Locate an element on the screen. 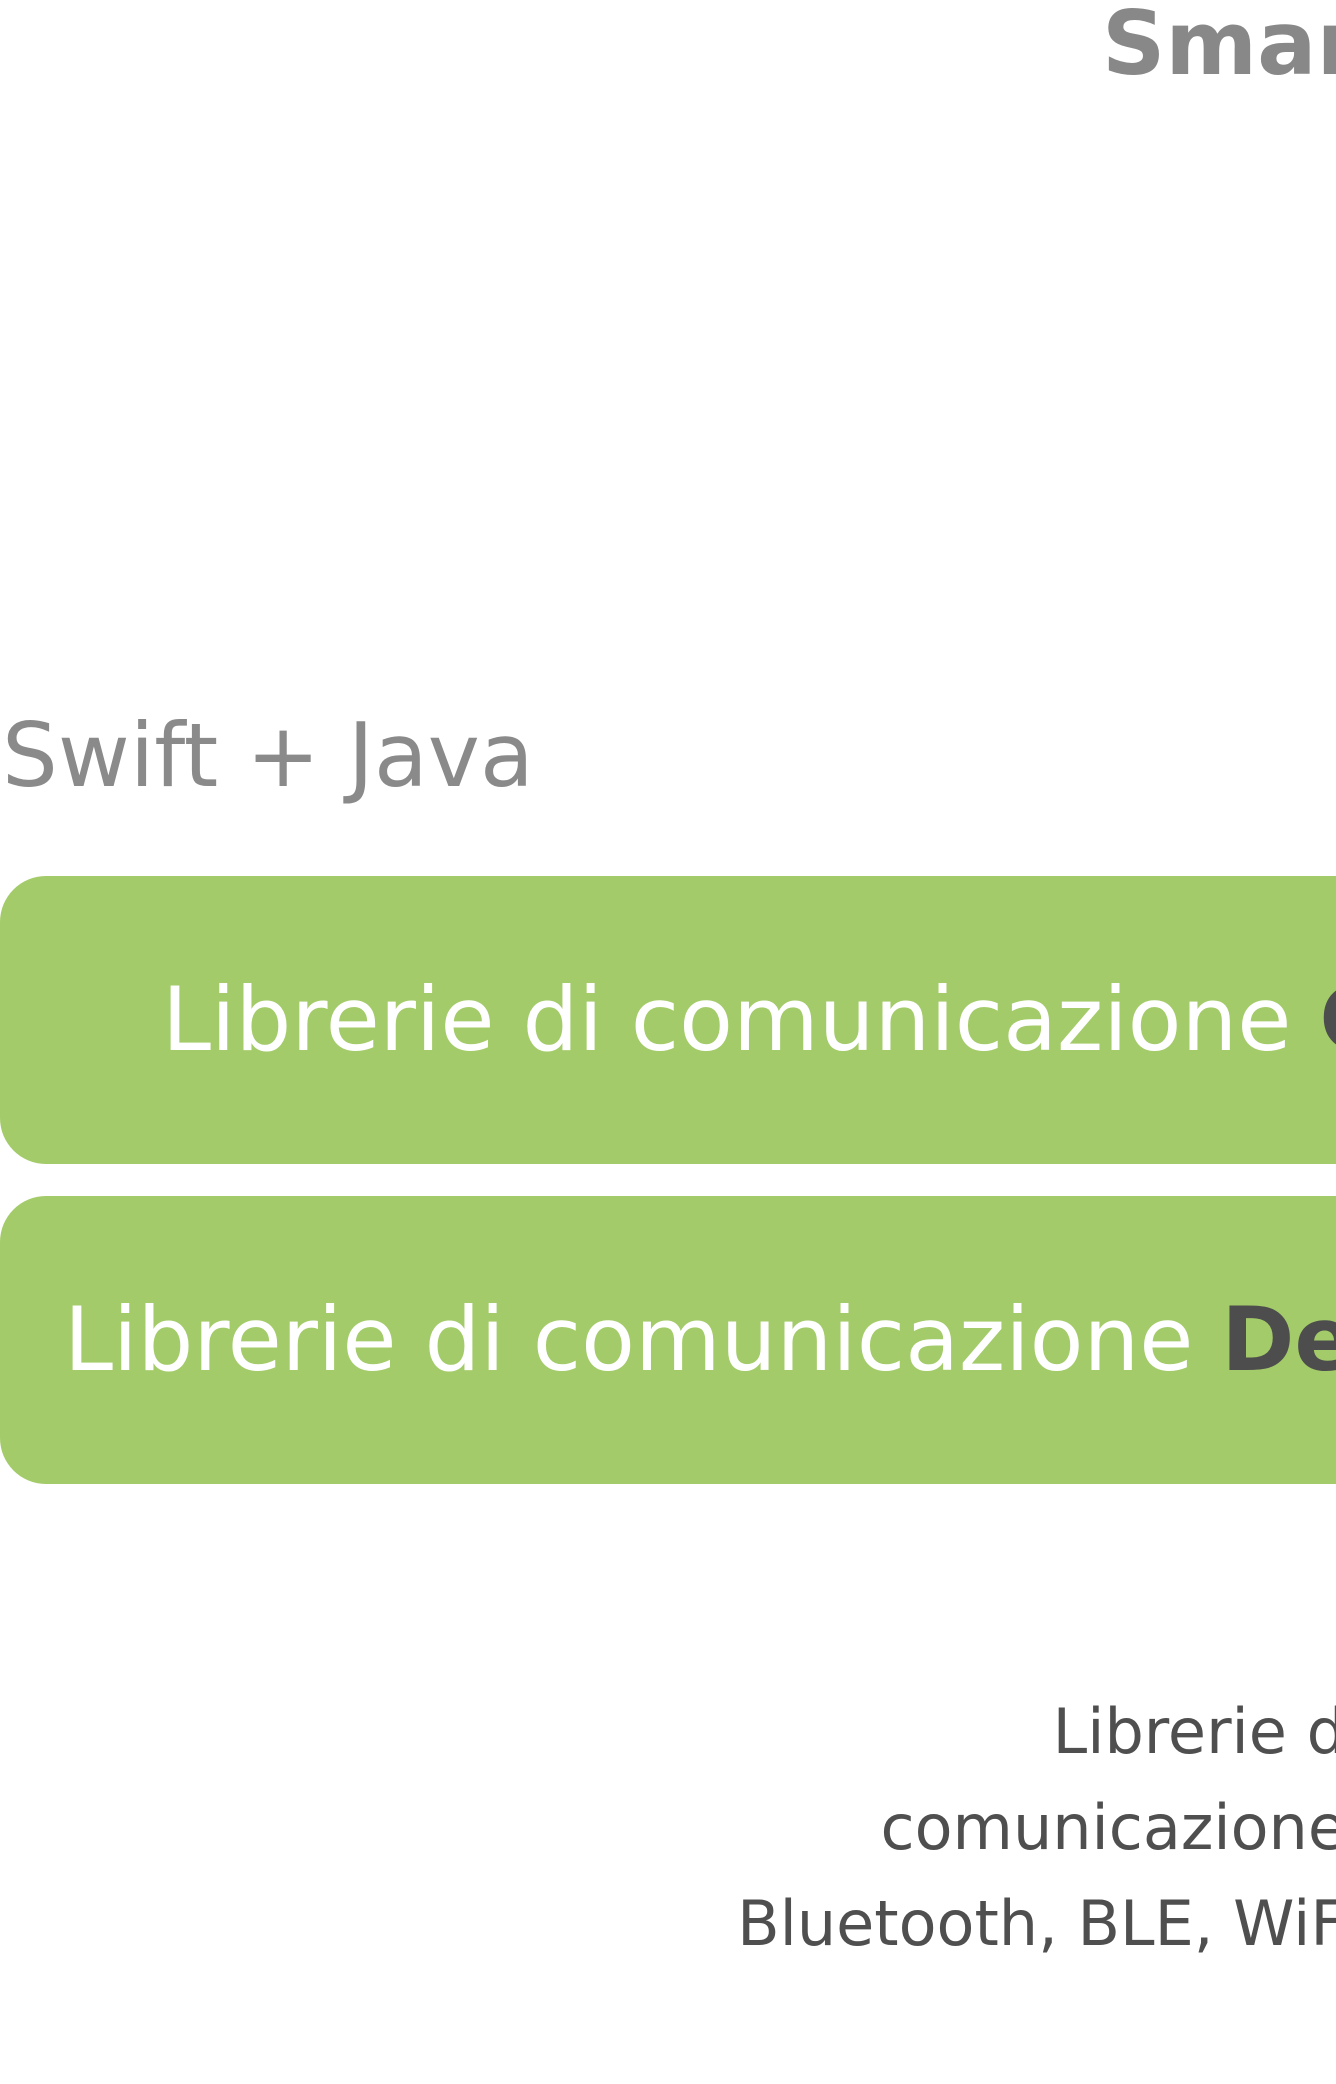  device-library-bar: Librerie di comunicazione Devi is located at coordinates (668, 1340).